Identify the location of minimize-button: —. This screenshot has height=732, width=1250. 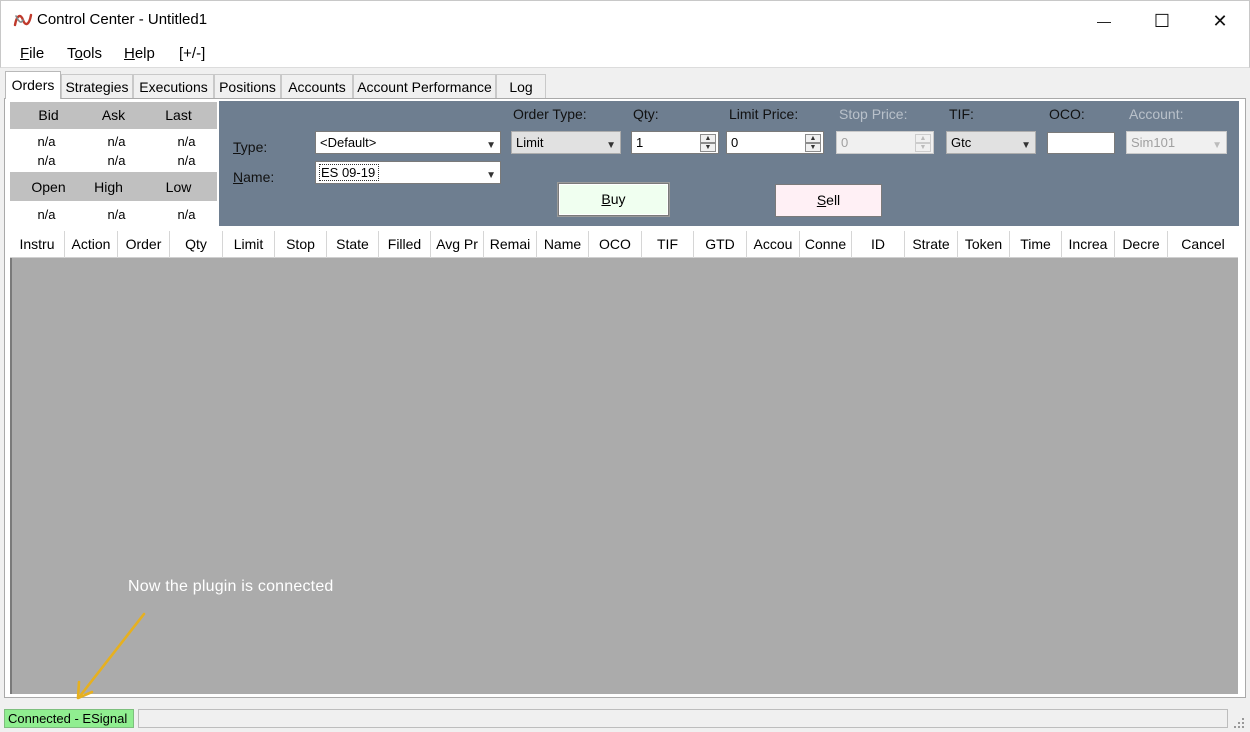
(1104, 21).